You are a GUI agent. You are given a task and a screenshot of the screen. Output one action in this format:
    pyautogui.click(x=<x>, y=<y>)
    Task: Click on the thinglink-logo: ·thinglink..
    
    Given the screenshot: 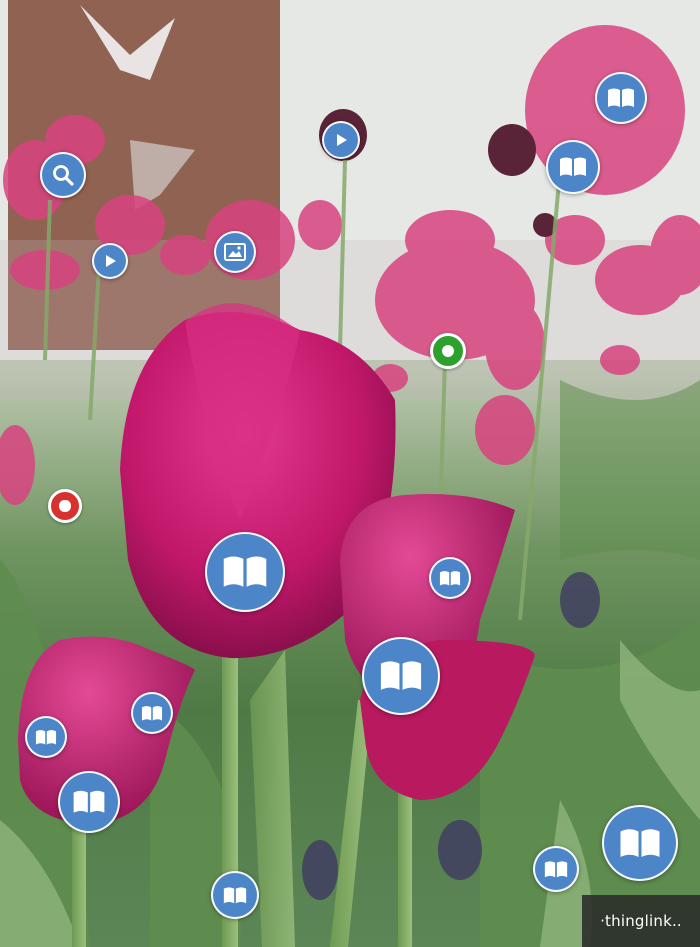 What is the action you would take?
    pyautogui.click(x=641, y=921)
    